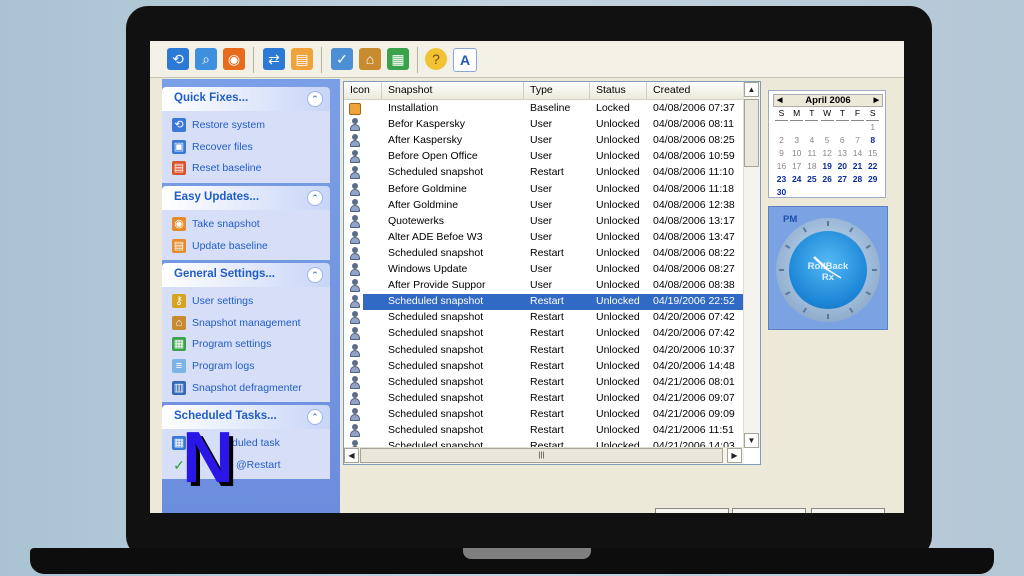 The image size is (1024, 576). Describe the element at coordinates (857, 140) in the screenshot. I see `calendar-day: 7` at that location.